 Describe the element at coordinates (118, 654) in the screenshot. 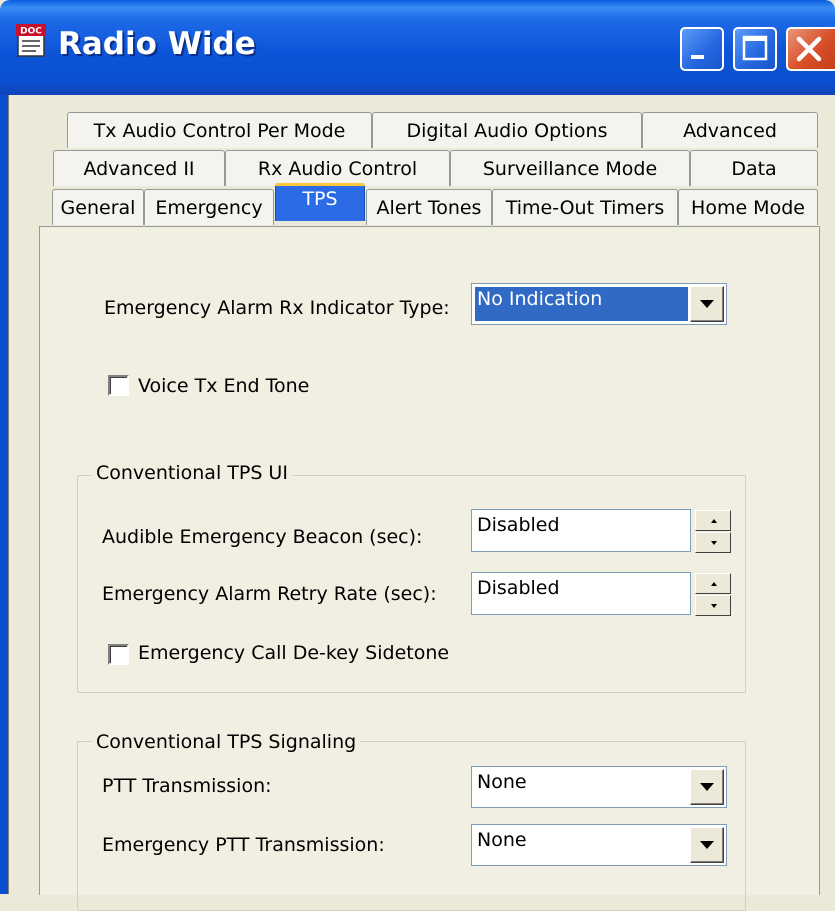

I see `de-key-sidetone-checkbox` at that location.